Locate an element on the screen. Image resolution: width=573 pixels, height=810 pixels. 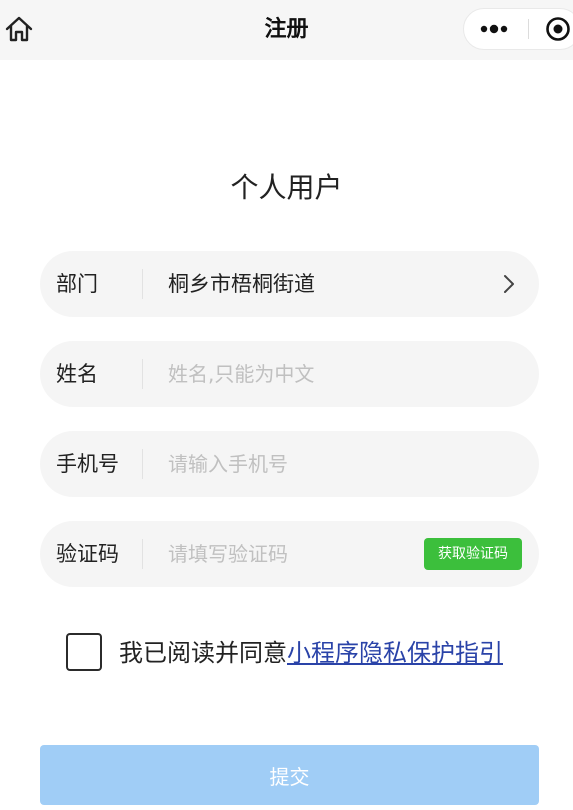
code-field: 验证码 获取验证码 is located at coordinates (289, 554).